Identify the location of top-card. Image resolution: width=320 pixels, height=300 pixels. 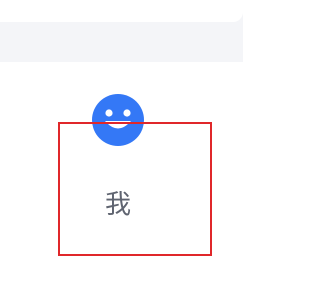
(121, 11).